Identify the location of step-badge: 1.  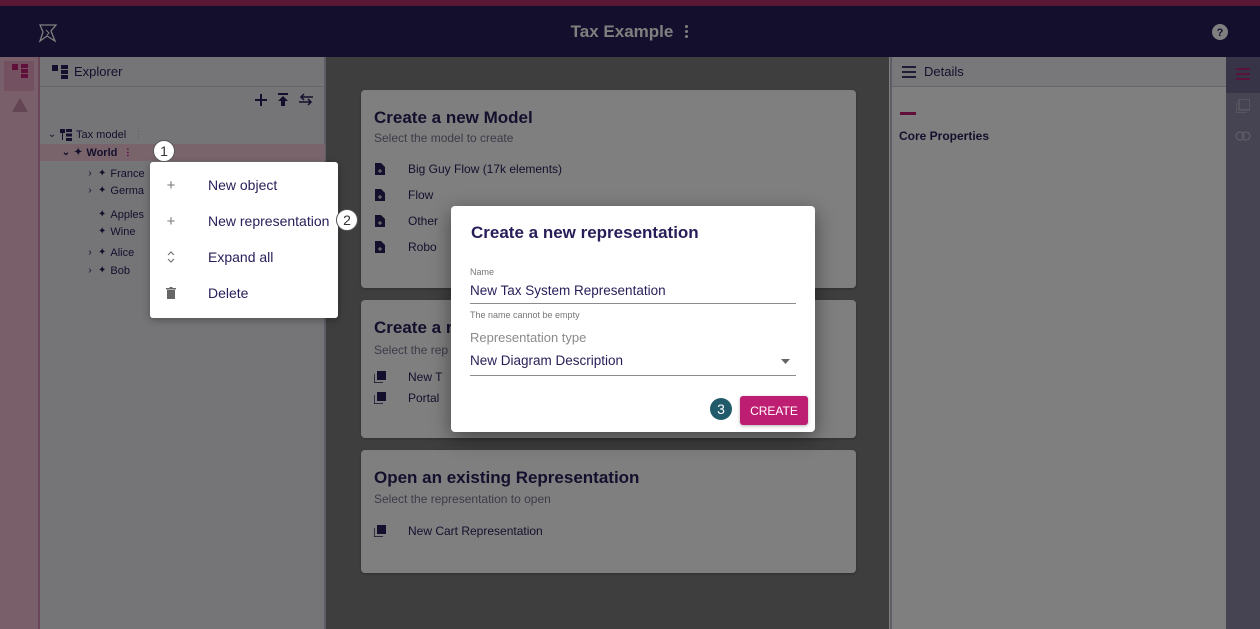
(164, 151).